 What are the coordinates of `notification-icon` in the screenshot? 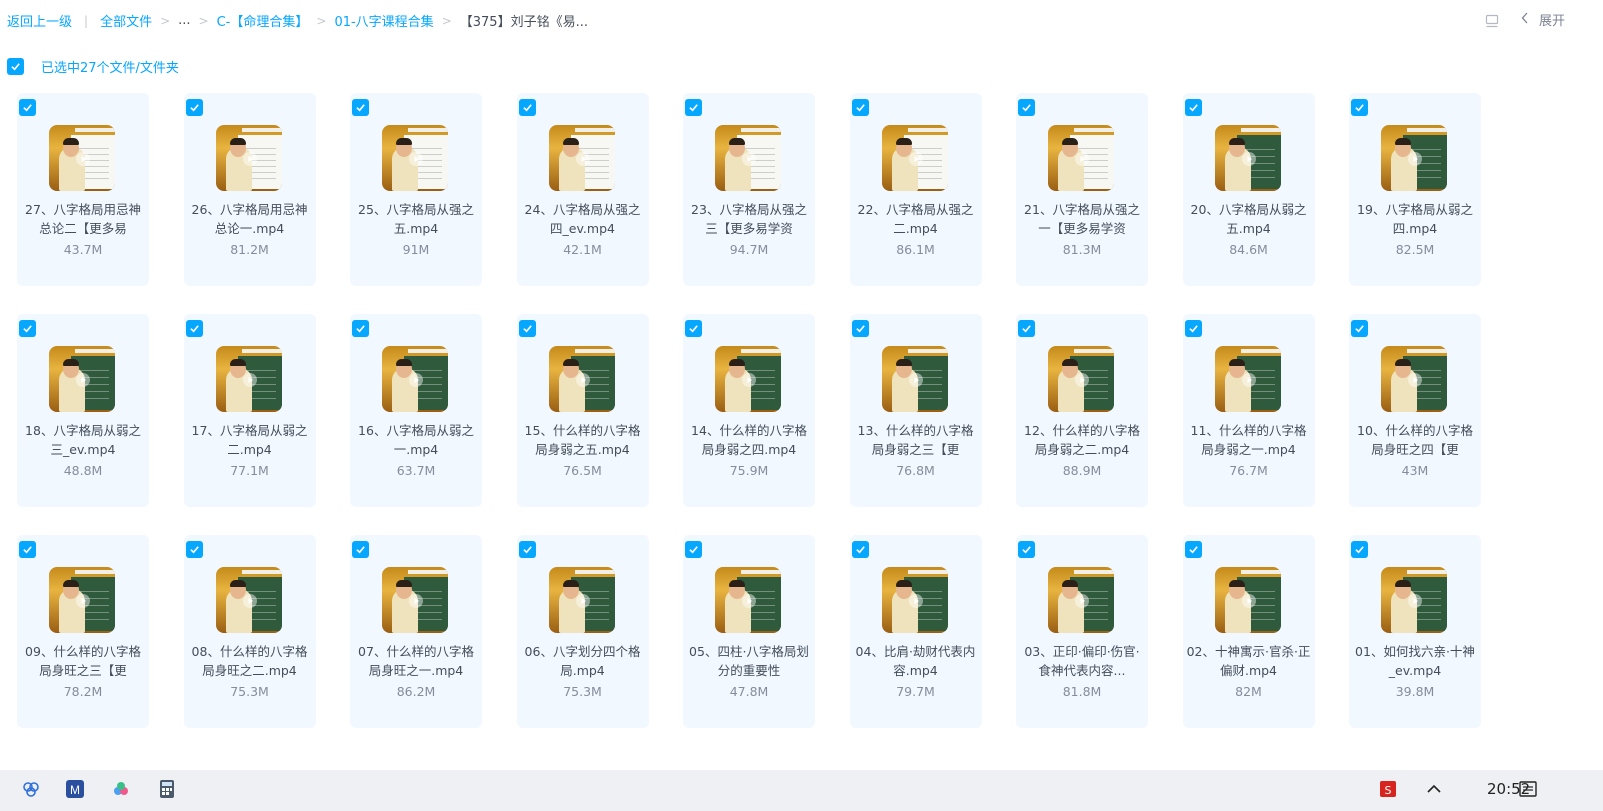 It's located at (1528, 789).